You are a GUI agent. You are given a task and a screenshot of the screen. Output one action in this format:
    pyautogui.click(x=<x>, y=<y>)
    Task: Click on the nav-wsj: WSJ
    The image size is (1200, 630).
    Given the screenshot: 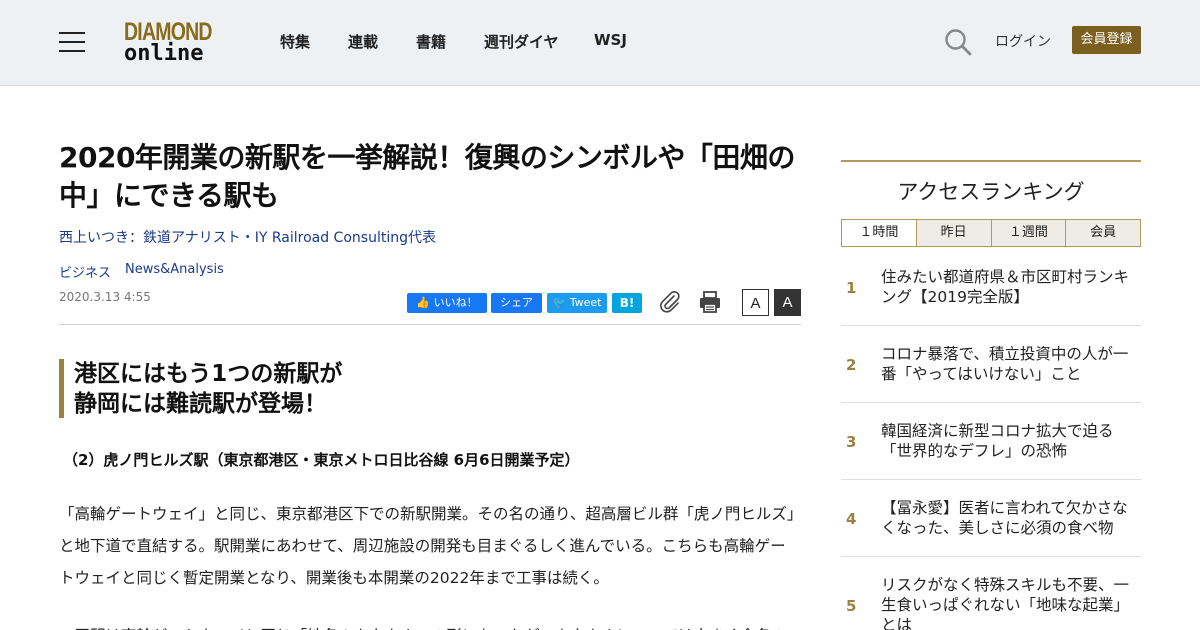 What is the action you would take?
    pyautogui.click(x=610, y=40)
    